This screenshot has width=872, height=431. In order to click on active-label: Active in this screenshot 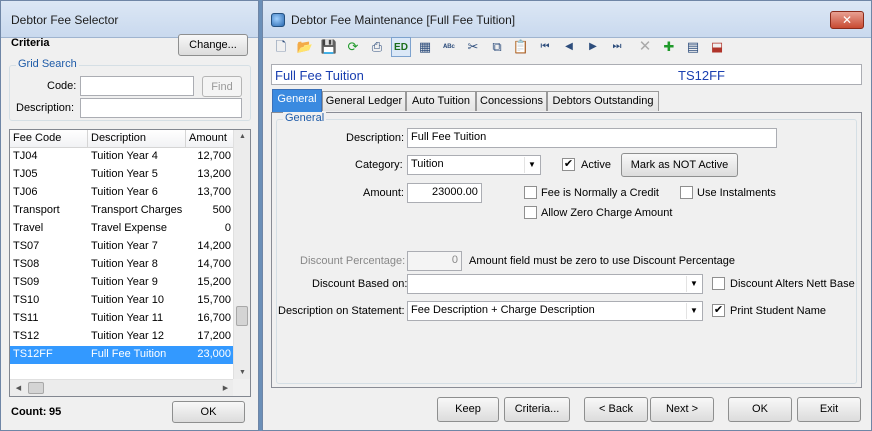, I will do `click(596, 165)`.